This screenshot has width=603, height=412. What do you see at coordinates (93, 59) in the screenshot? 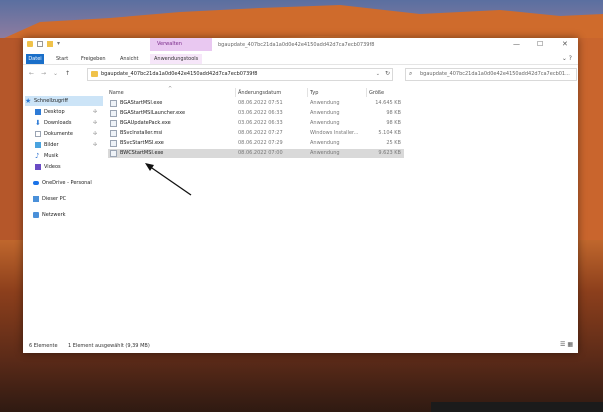
I see `tab-share: Freigeben` at bounding box center [93, 59].